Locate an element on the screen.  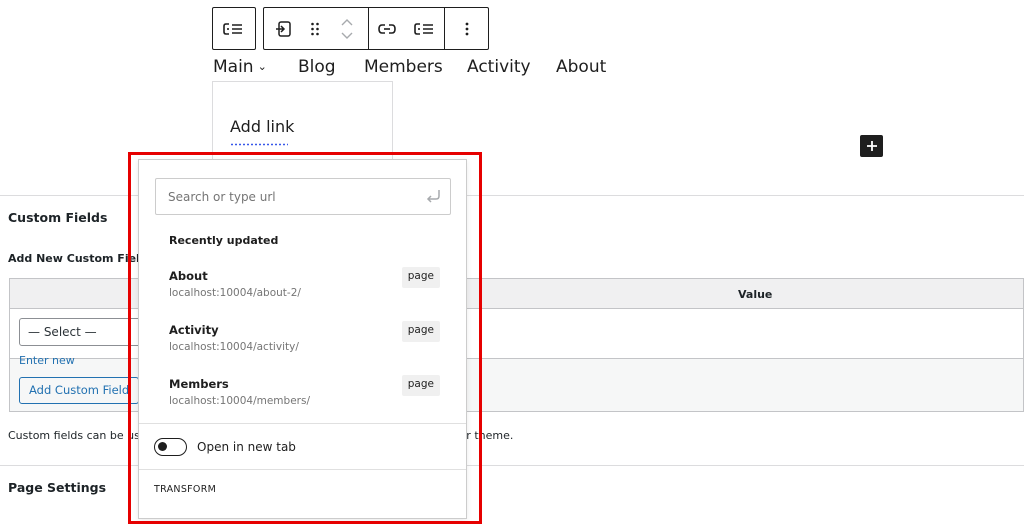
nav-item-label: Main is located at coordinates (233, 67).